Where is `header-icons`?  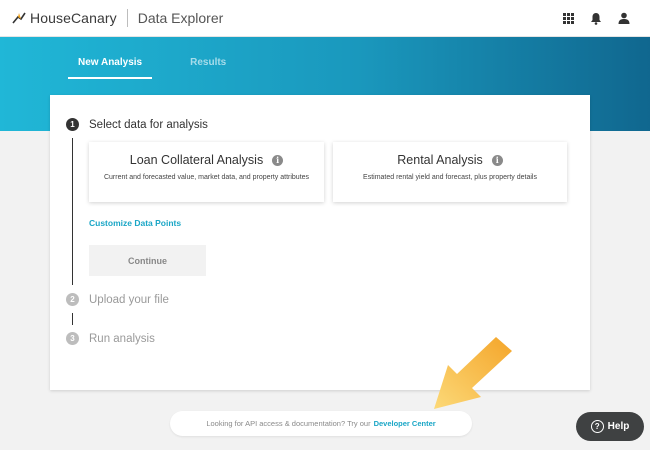 header-icons is located at coordinates (596, 18).